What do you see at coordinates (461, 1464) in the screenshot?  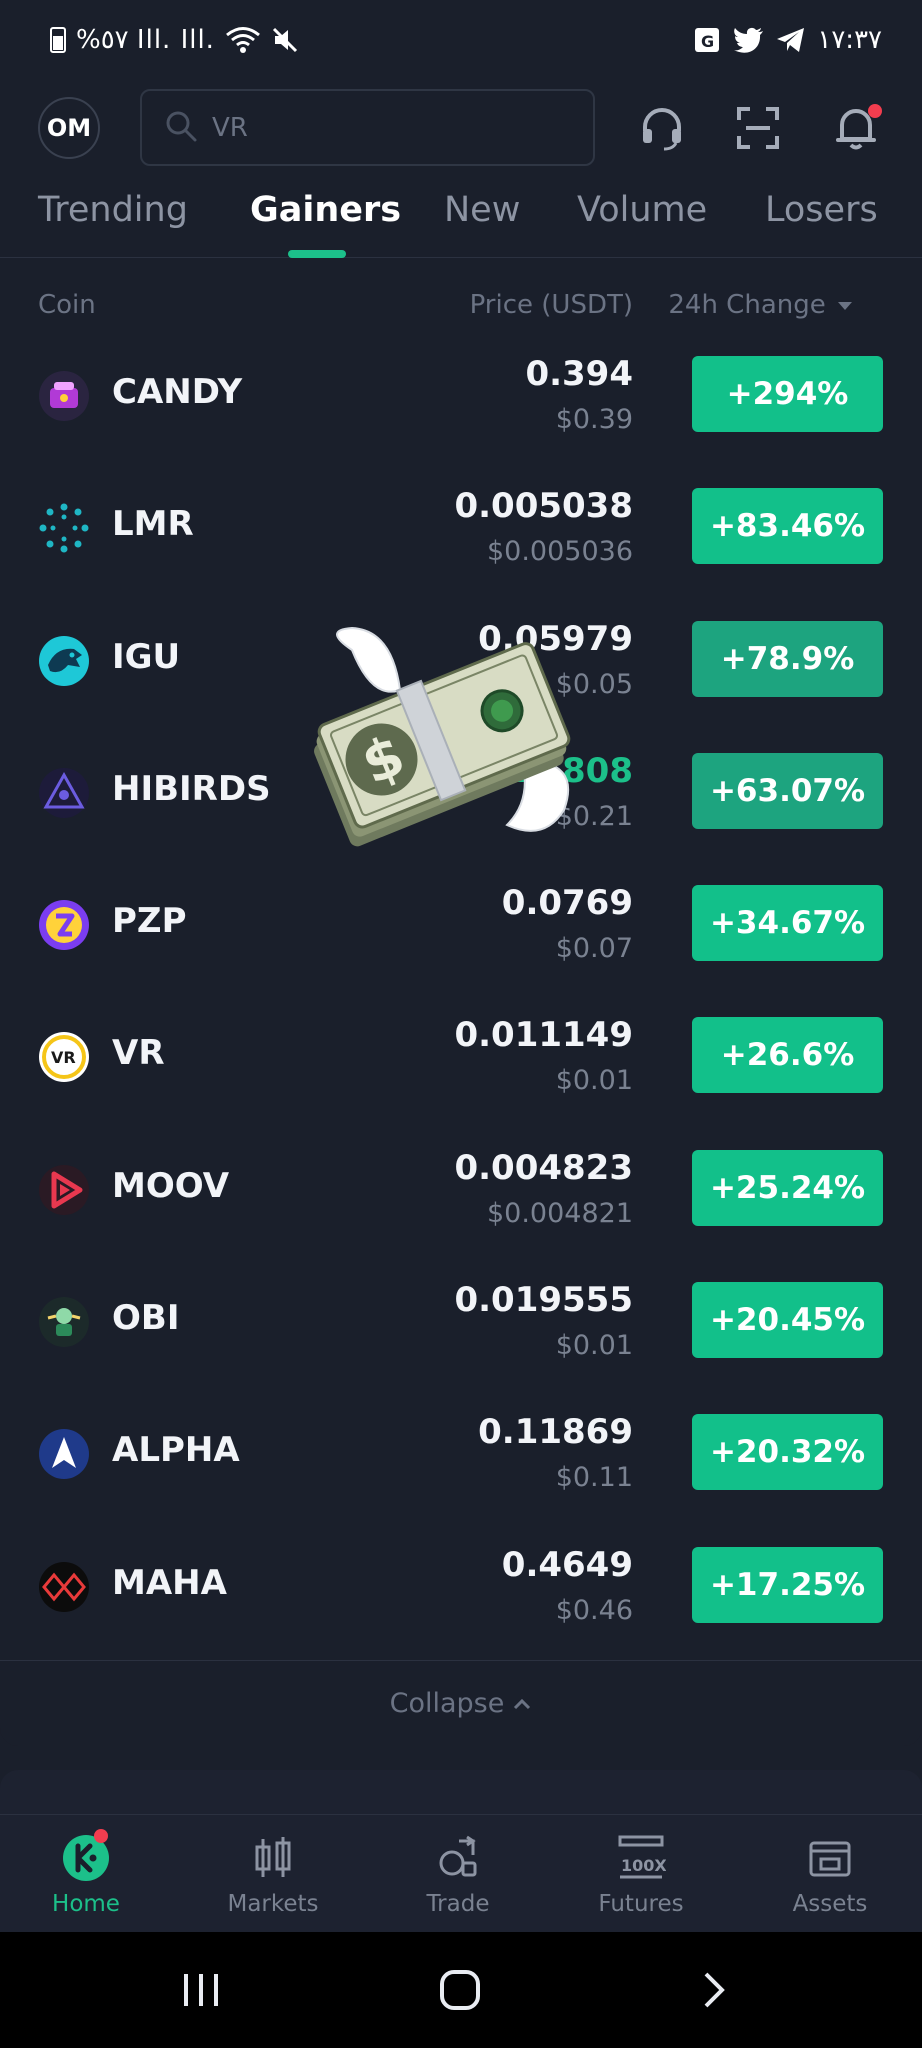 I see `table-row: ALPHA 0.11869 $0.11 +20.32%` at bounding box center [461, 1464].